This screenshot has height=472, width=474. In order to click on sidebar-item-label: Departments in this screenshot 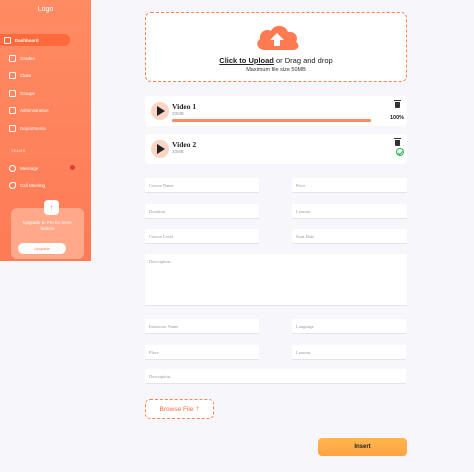, I will do `click(33, 128)`.